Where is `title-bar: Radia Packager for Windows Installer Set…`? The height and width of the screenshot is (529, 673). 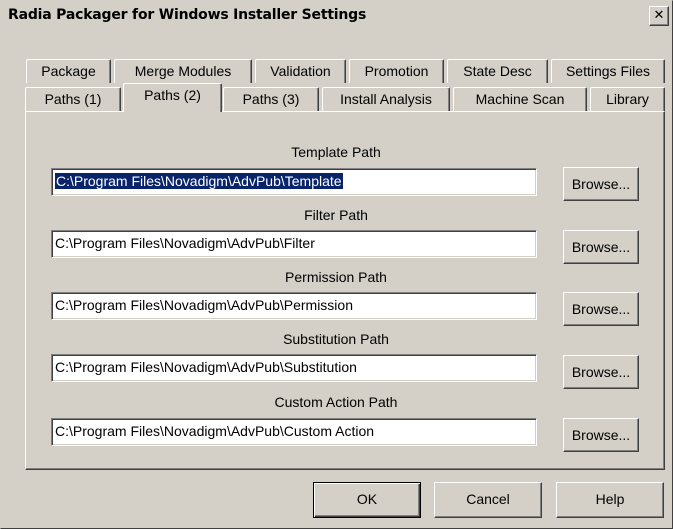 title-bar: Radia Packager for Windows Installer Set… is located at coordinates (337, 16).